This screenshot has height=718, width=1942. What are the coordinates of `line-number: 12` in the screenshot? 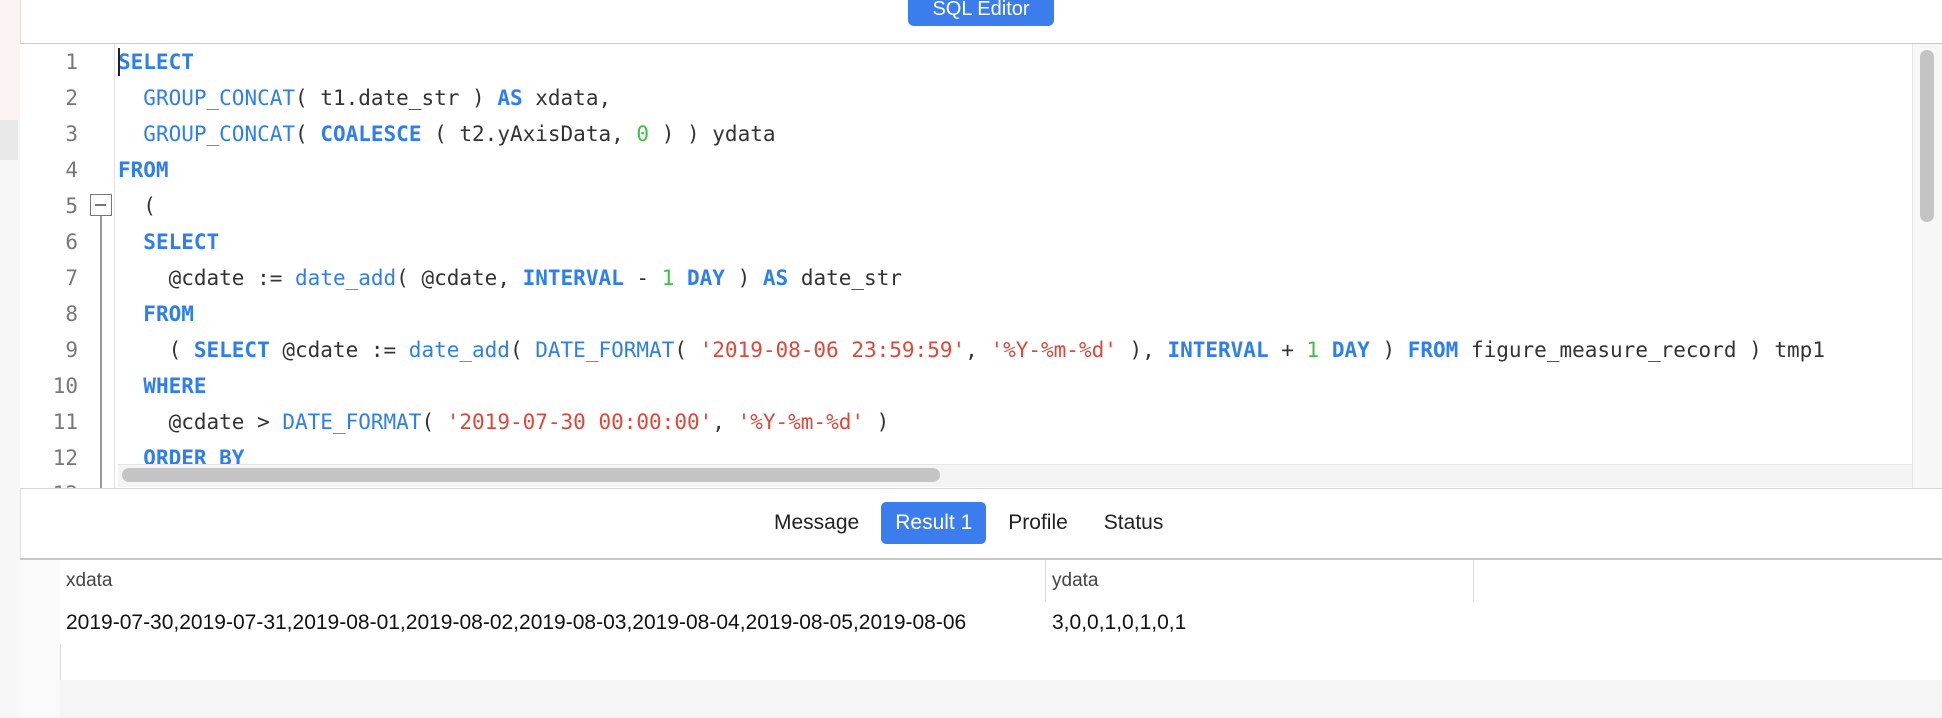 It's located at (65, 458).